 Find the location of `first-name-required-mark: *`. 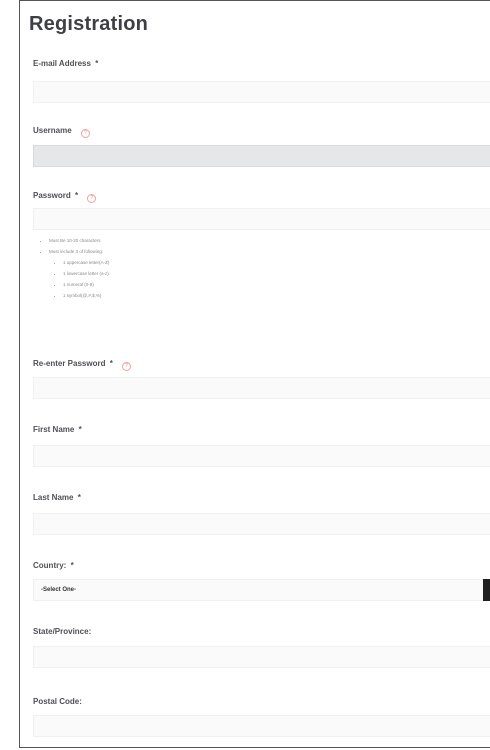

first-name-required-mark: * is located at coordinates (80, 429).